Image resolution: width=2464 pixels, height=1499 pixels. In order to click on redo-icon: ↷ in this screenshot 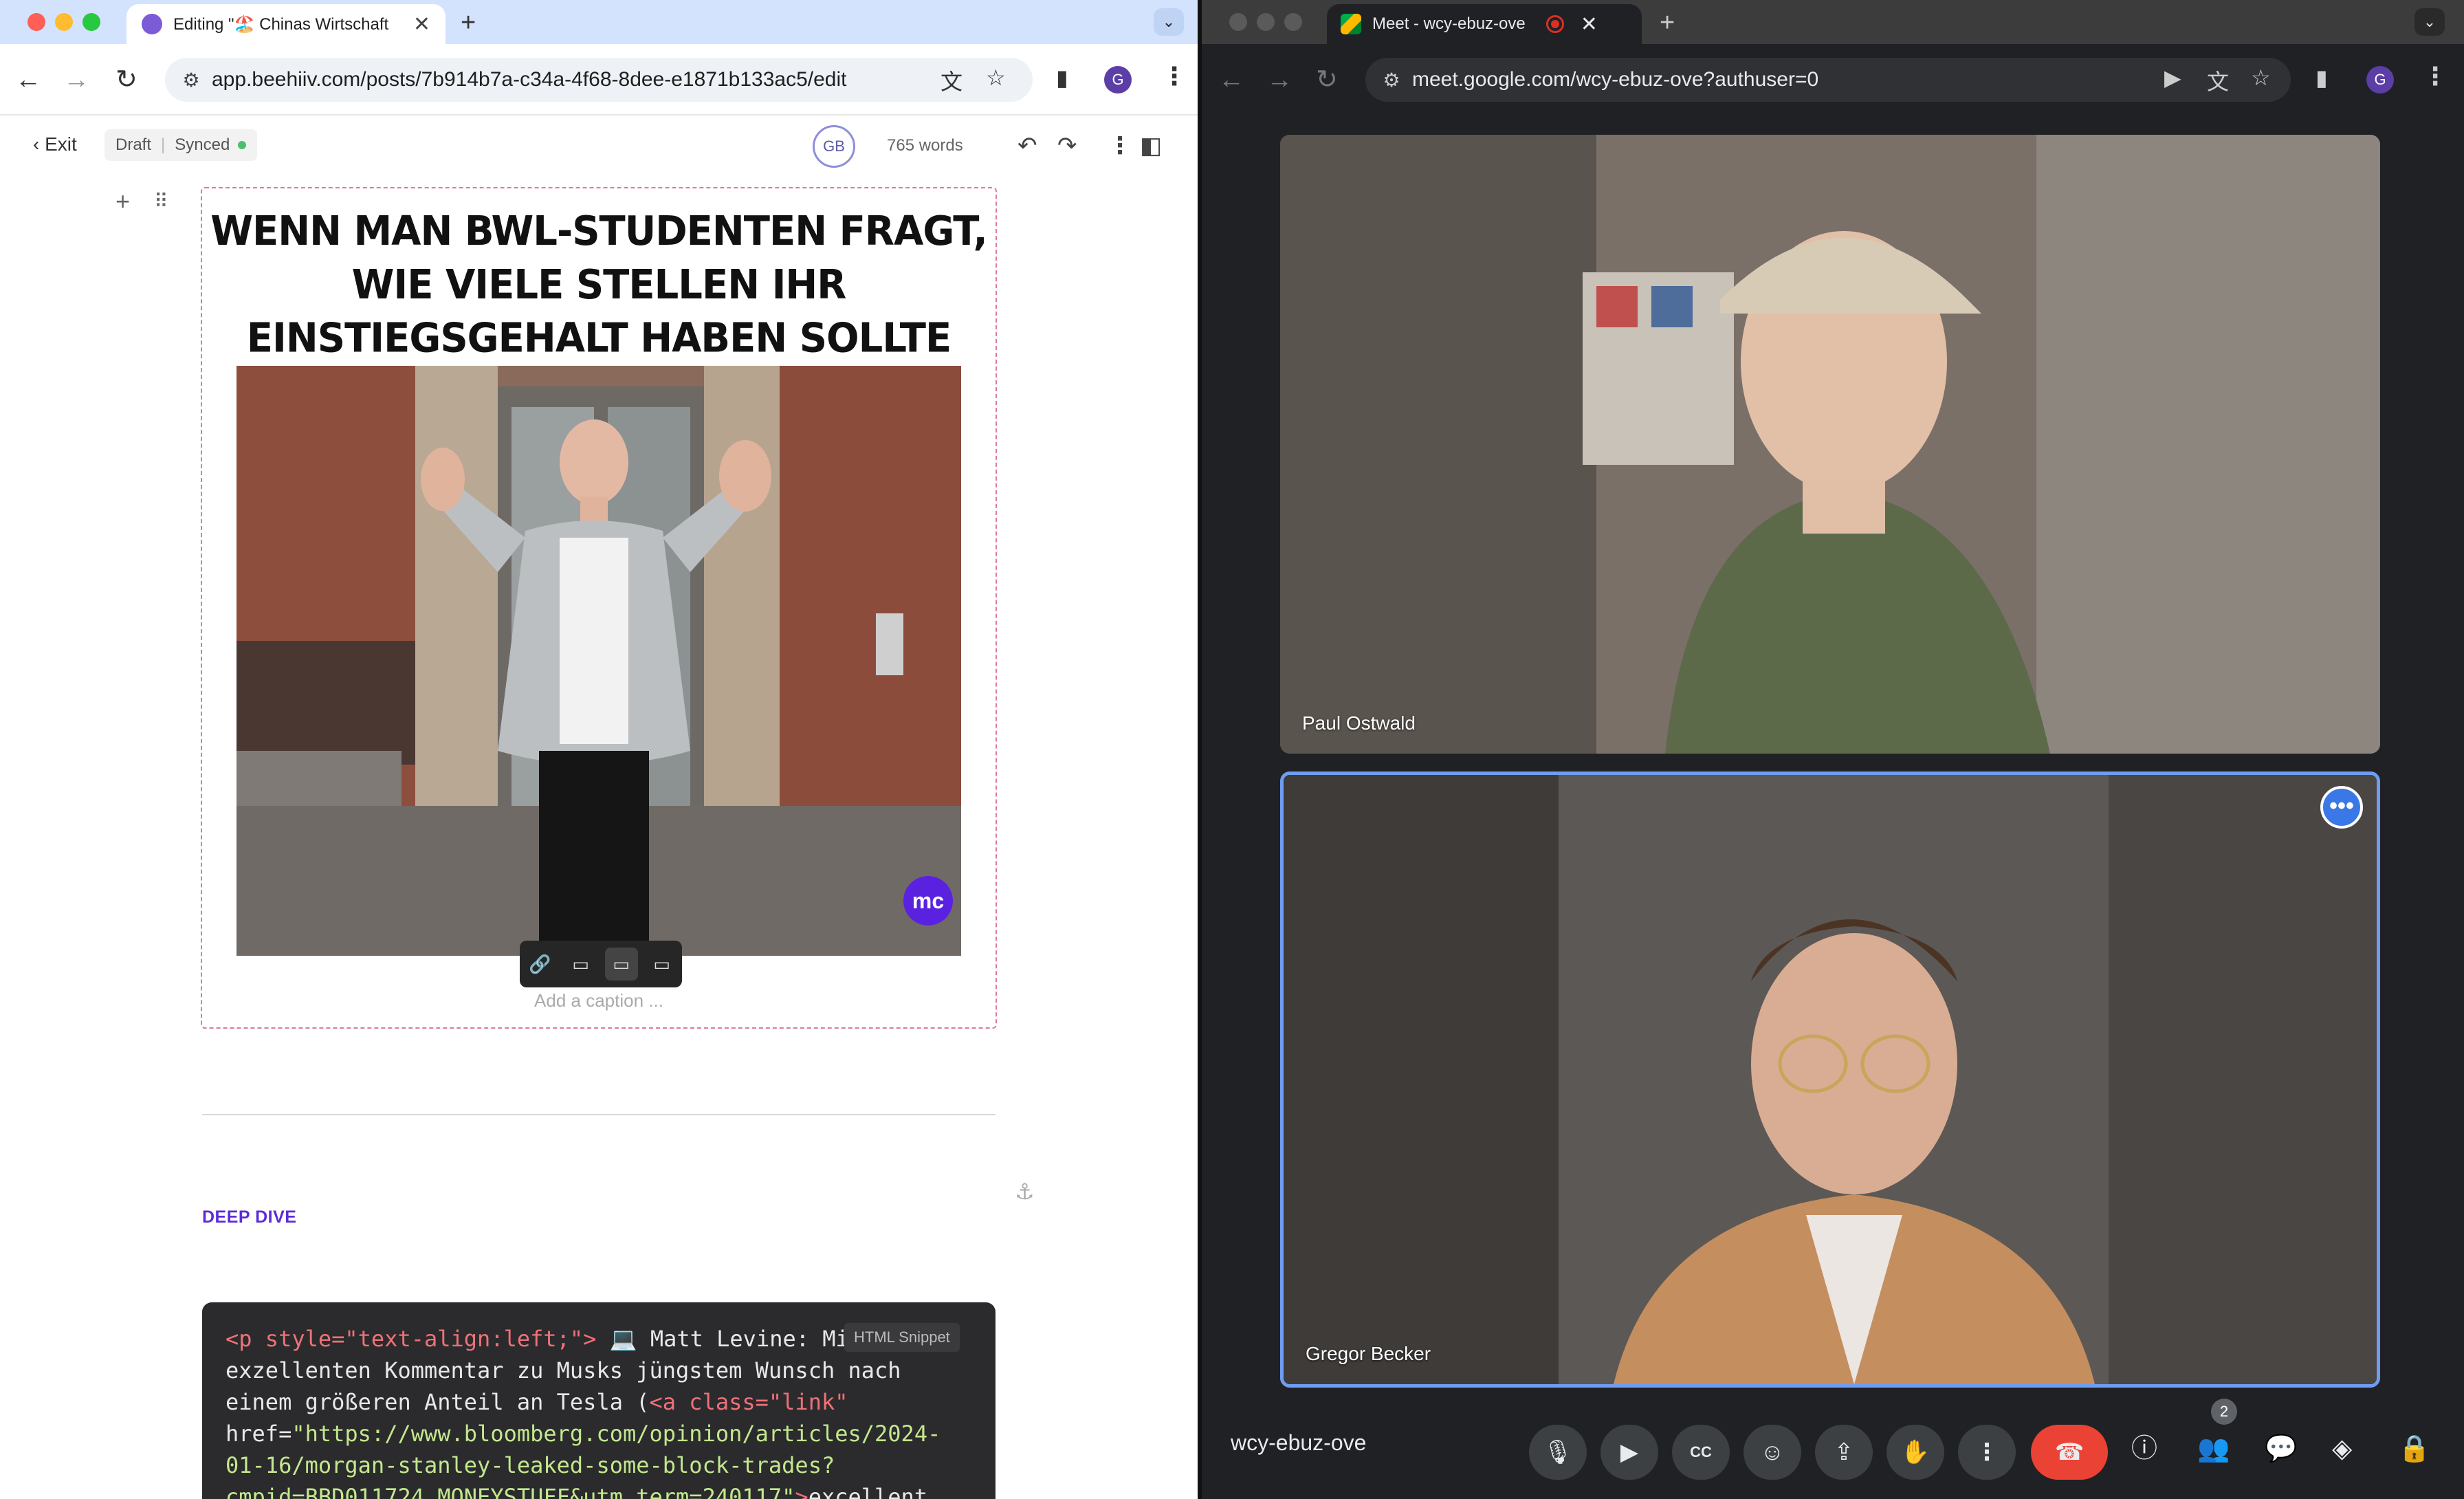, I will do `click(1067, 146)`.